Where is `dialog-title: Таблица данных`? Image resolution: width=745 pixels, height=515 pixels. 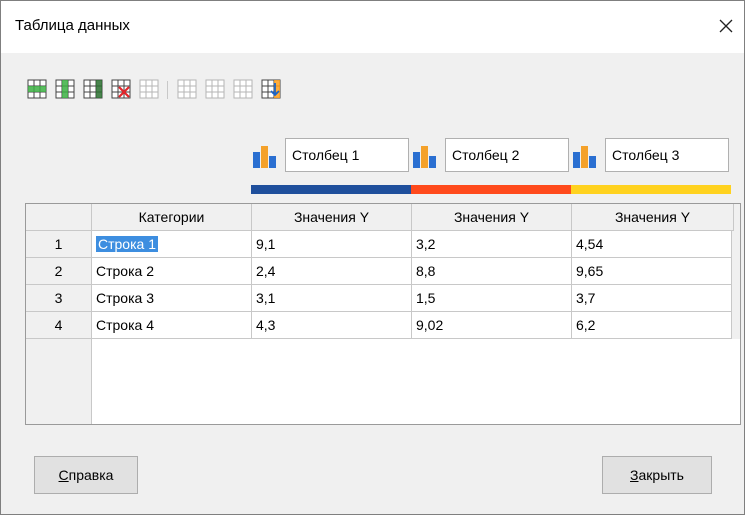 dialog-title: Таблица данных is located at coordinates (72, 25).